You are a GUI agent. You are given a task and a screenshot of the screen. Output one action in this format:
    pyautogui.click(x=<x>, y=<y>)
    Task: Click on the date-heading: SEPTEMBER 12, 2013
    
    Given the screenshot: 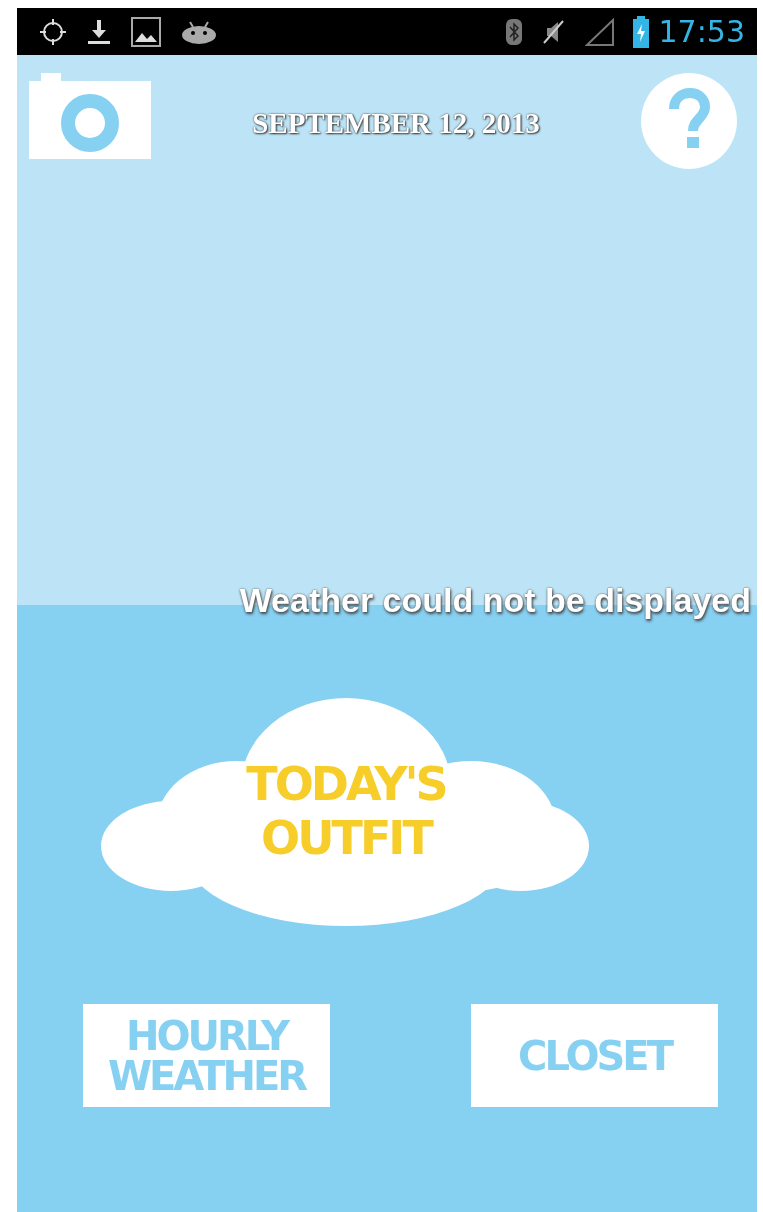 What is the action you would take?
    pyautogui.click(x=396, y=123)
    